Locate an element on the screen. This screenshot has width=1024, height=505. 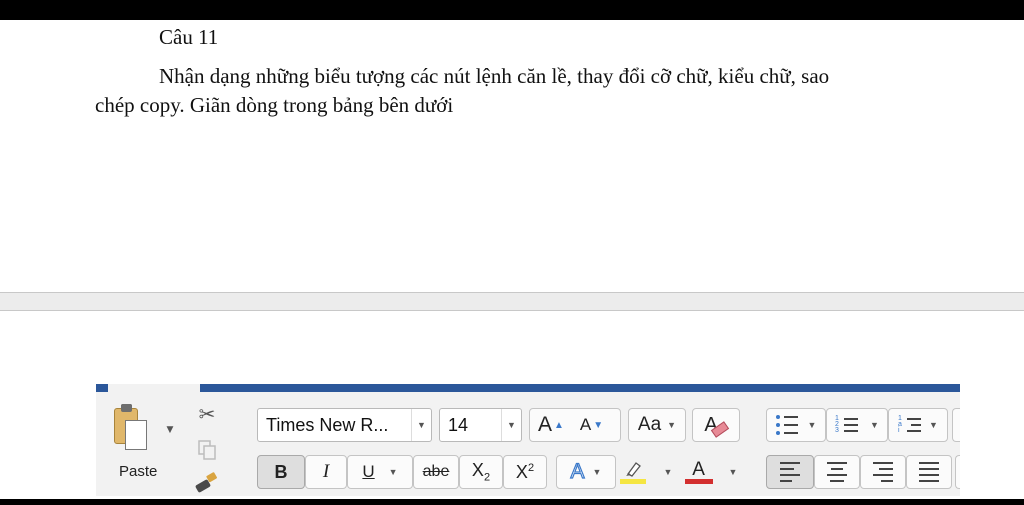
paste-label: Paste is located at coordinates (138, 471).